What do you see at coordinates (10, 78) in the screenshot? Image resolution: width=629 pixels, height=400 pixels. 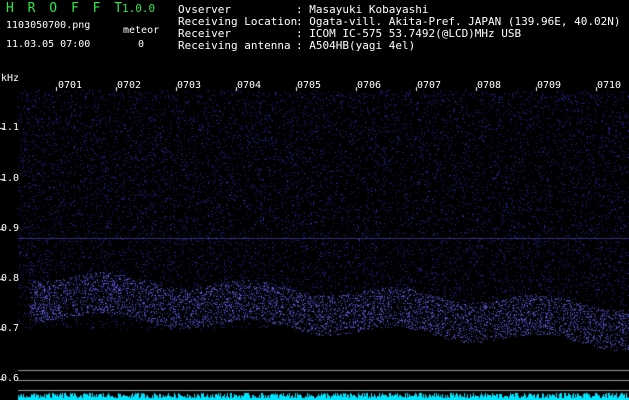 I see `y-axis-unit: kHz` at bounding box center [10, 78].